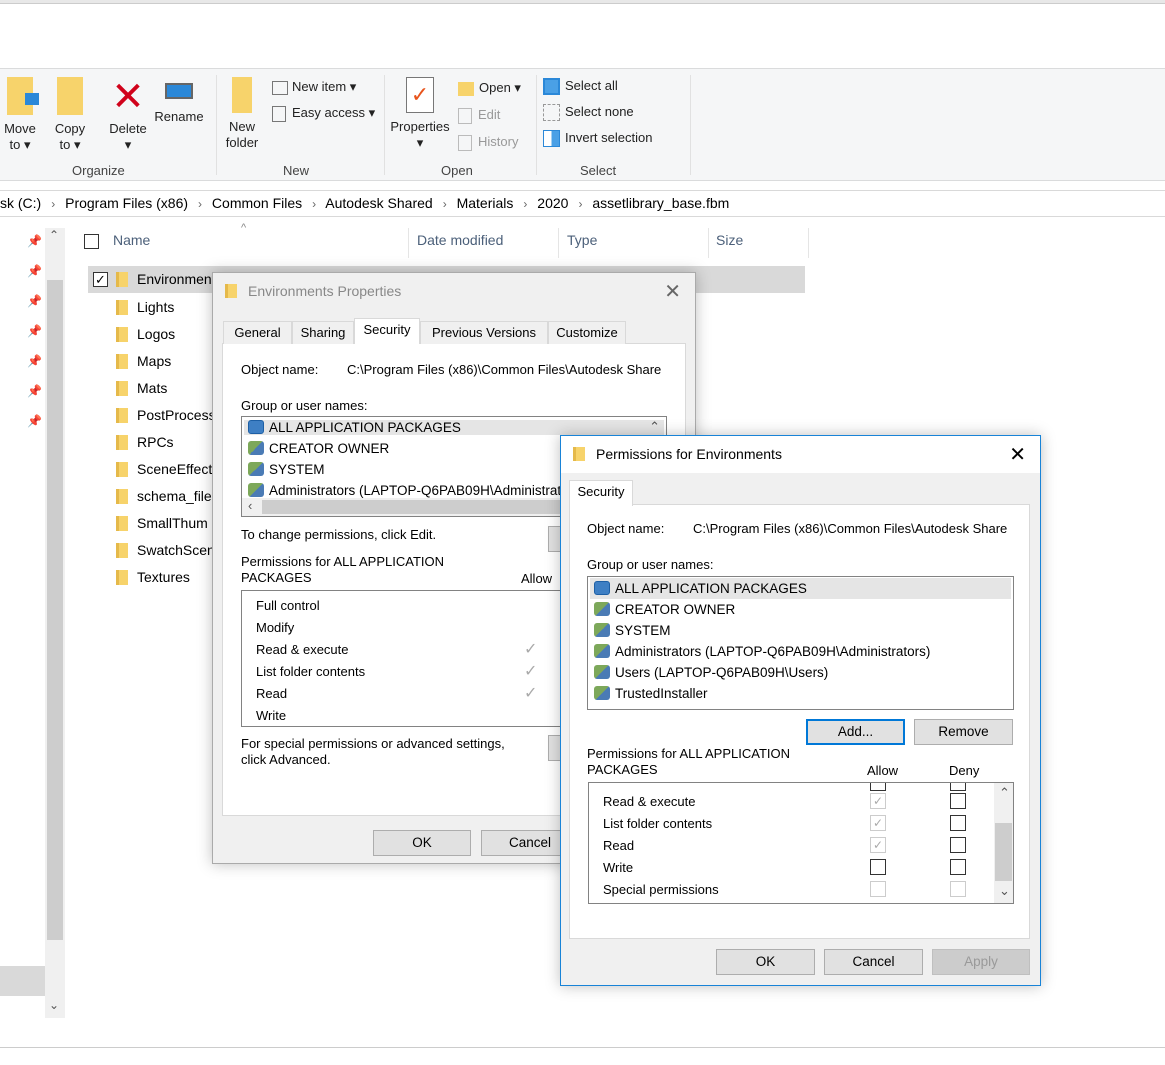 Image resolution: width=1165 pixels, height=1065 pixels. Describe the element at coordinates (257, 203) in the screenshot. I see `breadcrumb-item: Common Files` at that location.